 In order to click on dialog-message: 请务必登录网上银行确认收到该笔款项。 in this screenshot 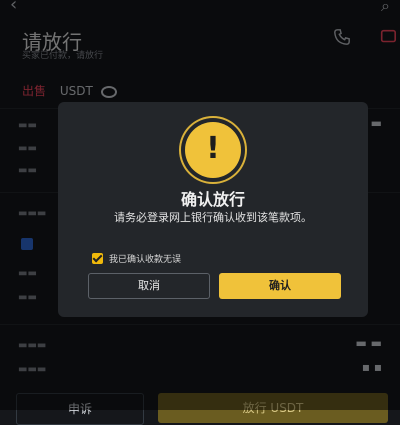, I will do `click(213, 217)`.